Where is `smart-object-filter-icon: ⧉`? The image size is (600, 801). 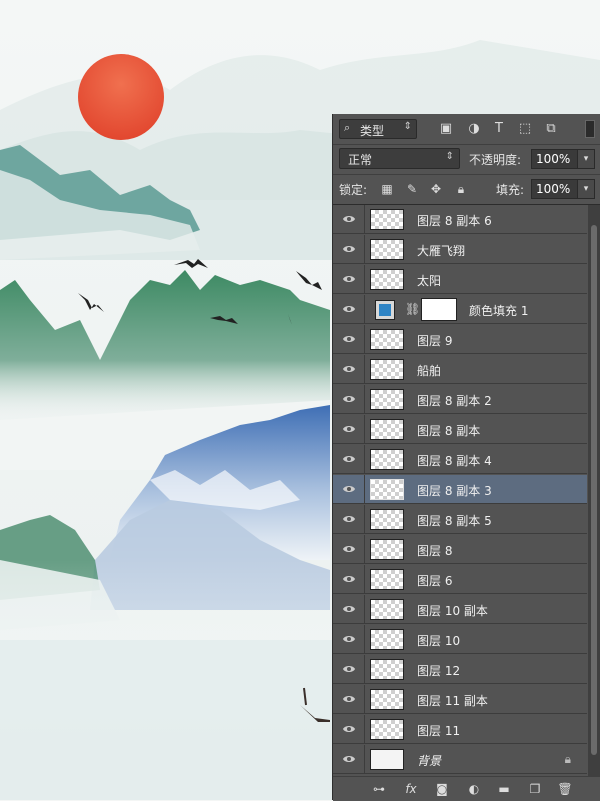
smart-object-filter-icon: ⧉ is located at coordinates (551, 129).